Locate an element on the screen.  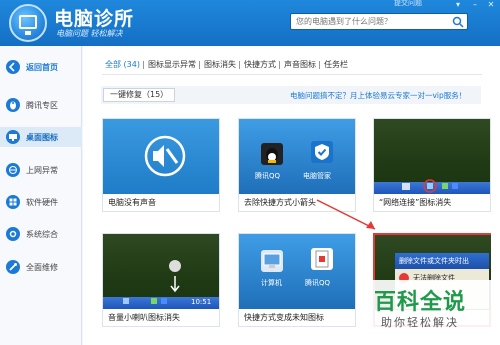
sidebar-item-label: 上网异常 is located at coordinates (42, 170).